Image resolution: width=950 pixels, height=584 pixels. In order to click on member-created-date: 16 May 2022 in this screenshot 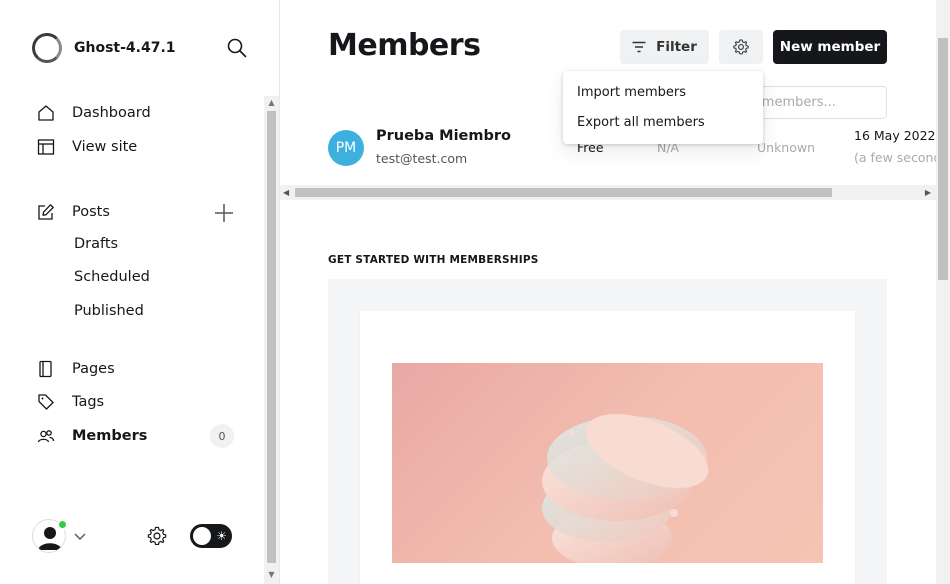, I will do `click(895, 135)`.